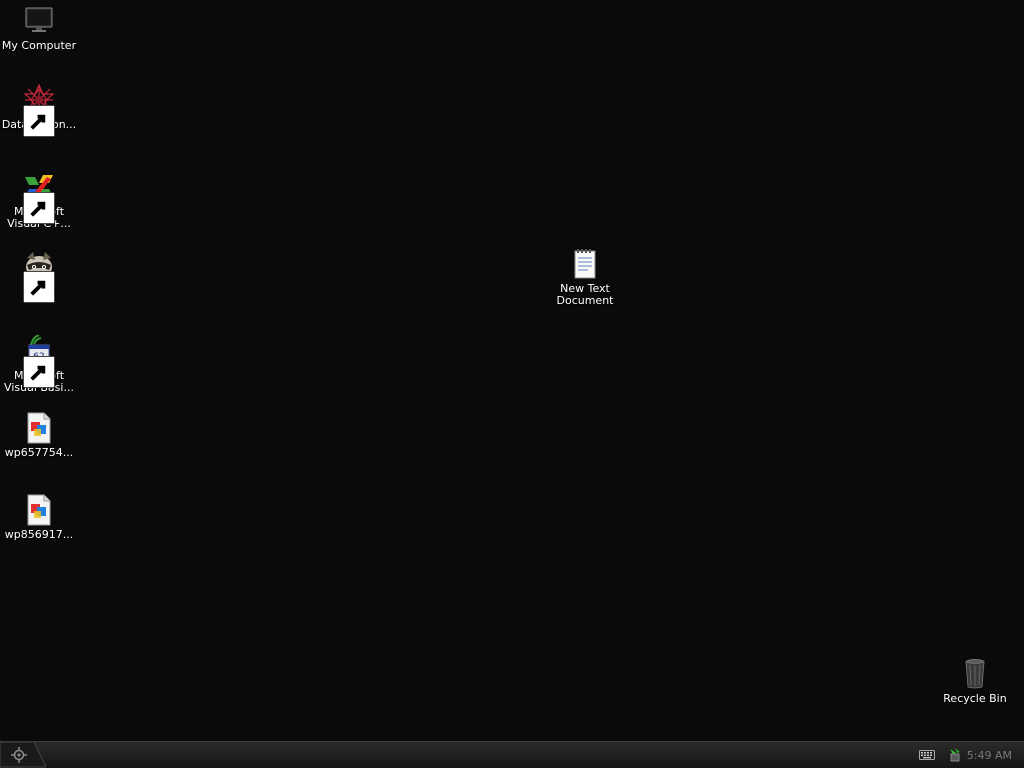 This screenshot has height=768, width=1024. I want to click on icon-label: New Text Document, so click(585, 294).